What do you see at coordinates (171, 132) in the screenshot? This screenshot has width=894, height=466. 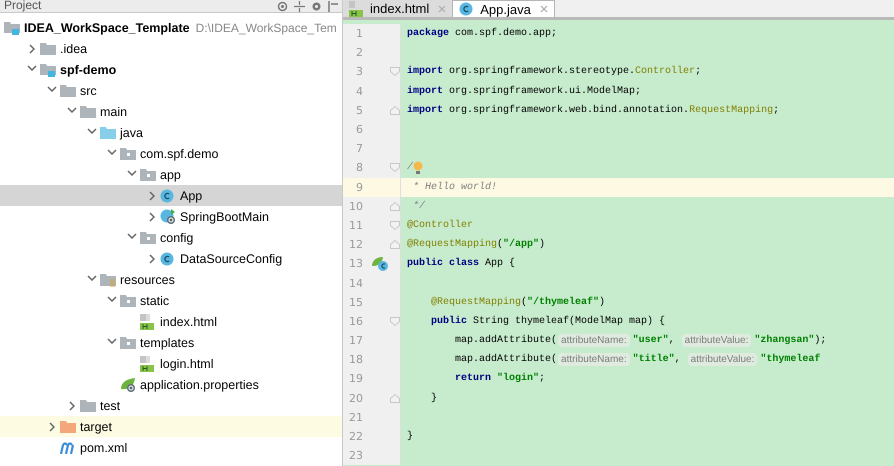 I see `tree-item: java` at bounding box center [171, 132].